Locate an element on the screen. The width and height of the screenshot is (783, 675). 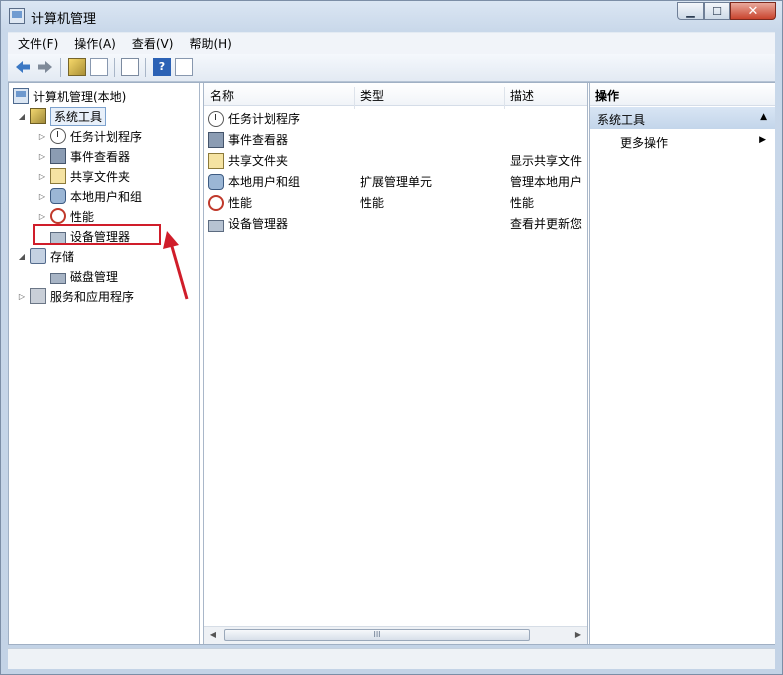
action-pane-title: 操作 is located at coordinates (607, 96).